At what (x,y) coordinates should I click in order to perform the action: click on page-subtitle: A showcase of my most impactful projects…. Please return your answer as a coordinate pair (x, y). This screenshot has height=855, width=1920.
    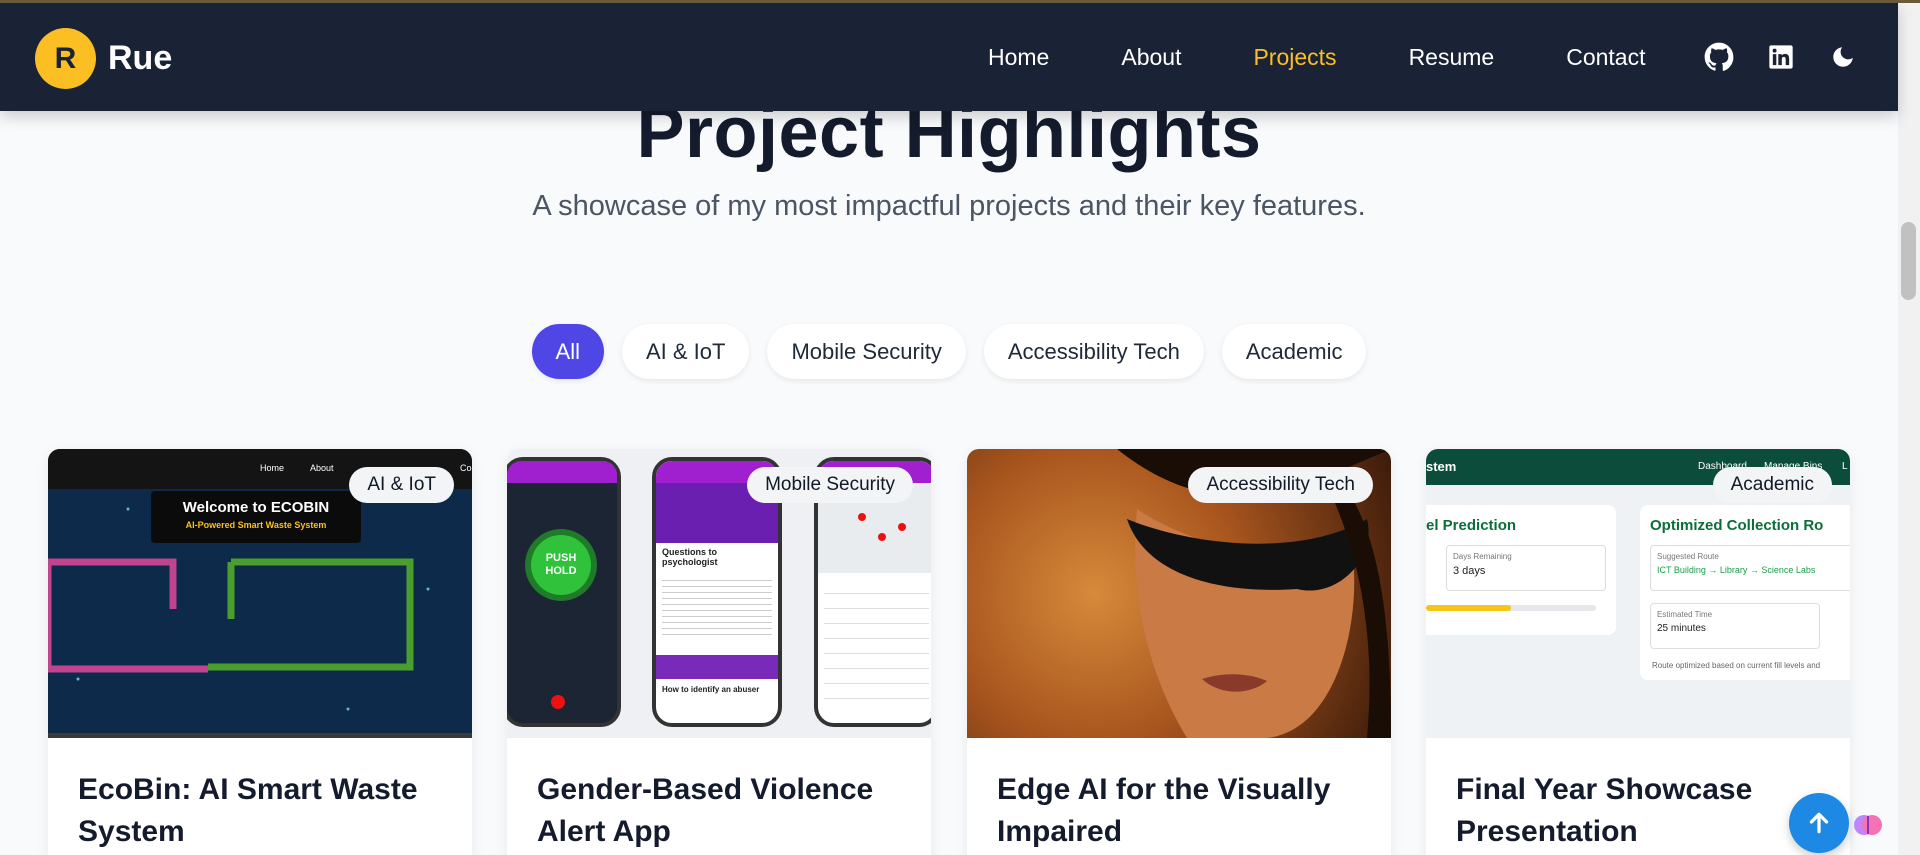
    Looking at the image, I should click on (949, 206).